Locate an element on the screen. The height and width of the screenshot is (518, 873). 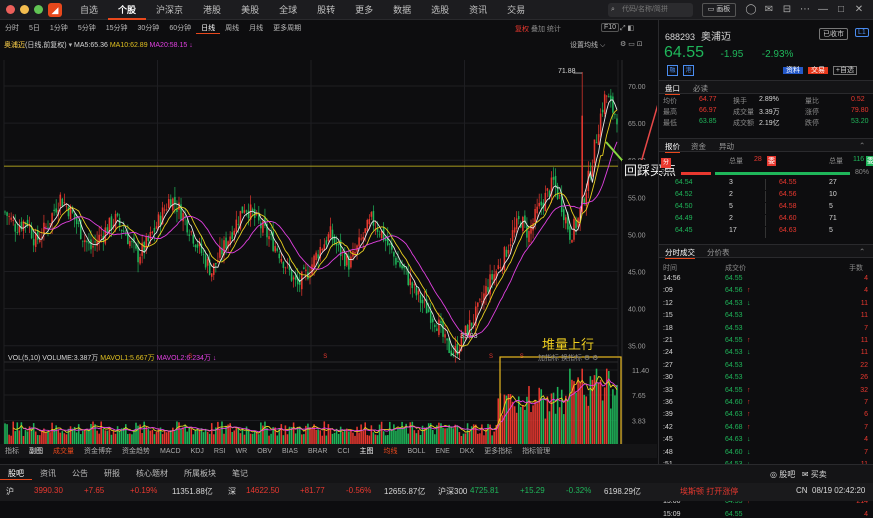
collapse-icon-2: ⌃ is located at coordinates (862, 251).